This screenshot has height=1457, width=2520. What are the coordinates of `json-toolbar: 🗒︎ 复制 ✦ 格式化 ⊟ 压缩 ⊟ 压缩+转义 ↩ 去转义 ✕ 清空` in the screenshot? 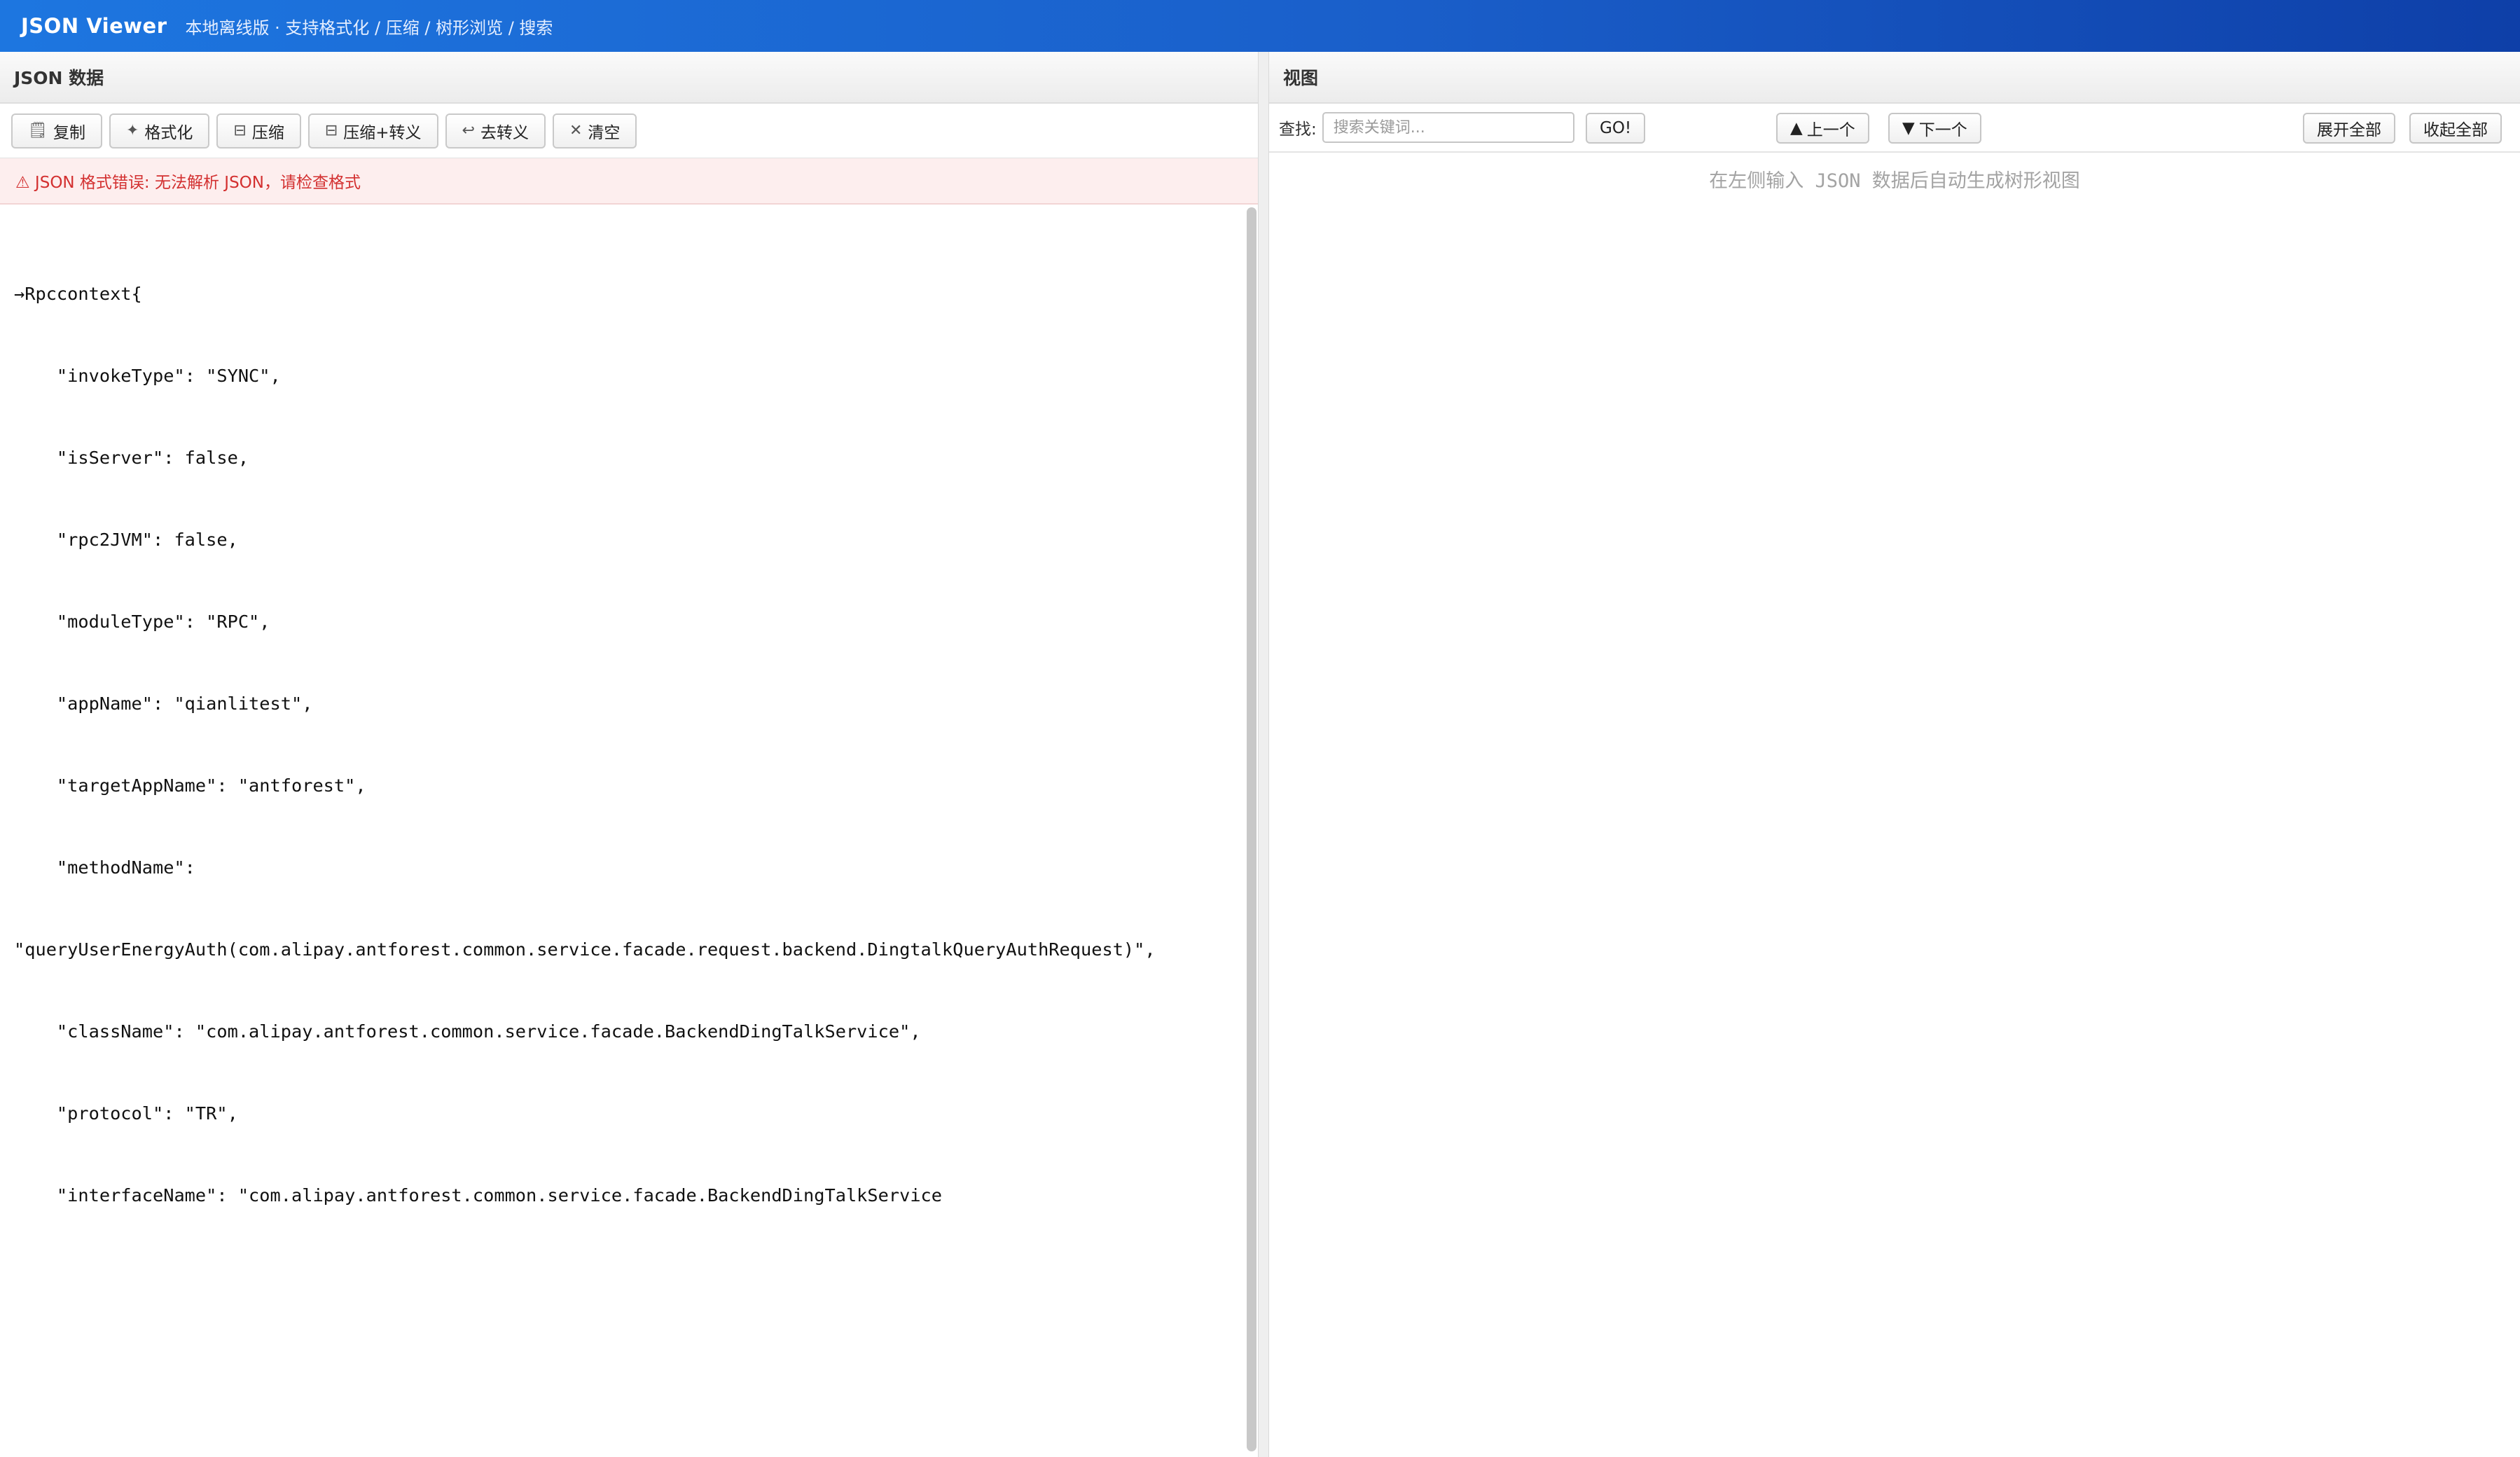 It's located at (629, 131).